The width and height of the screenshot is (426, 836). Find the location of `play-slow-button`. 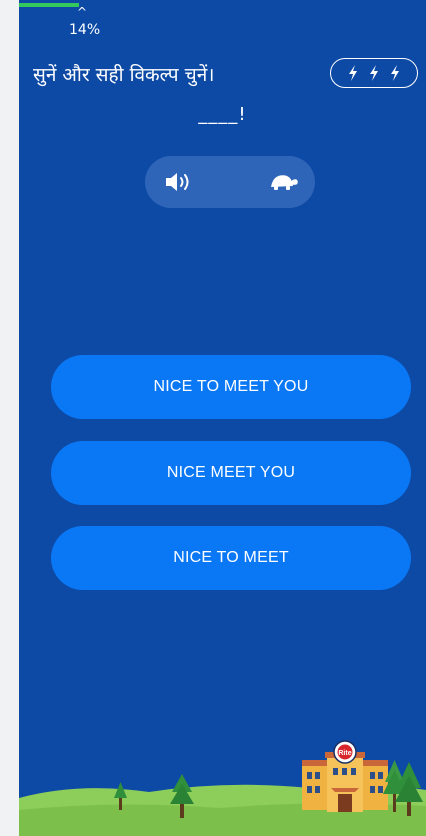

play-slow-button is located at coordinates (283, 182).